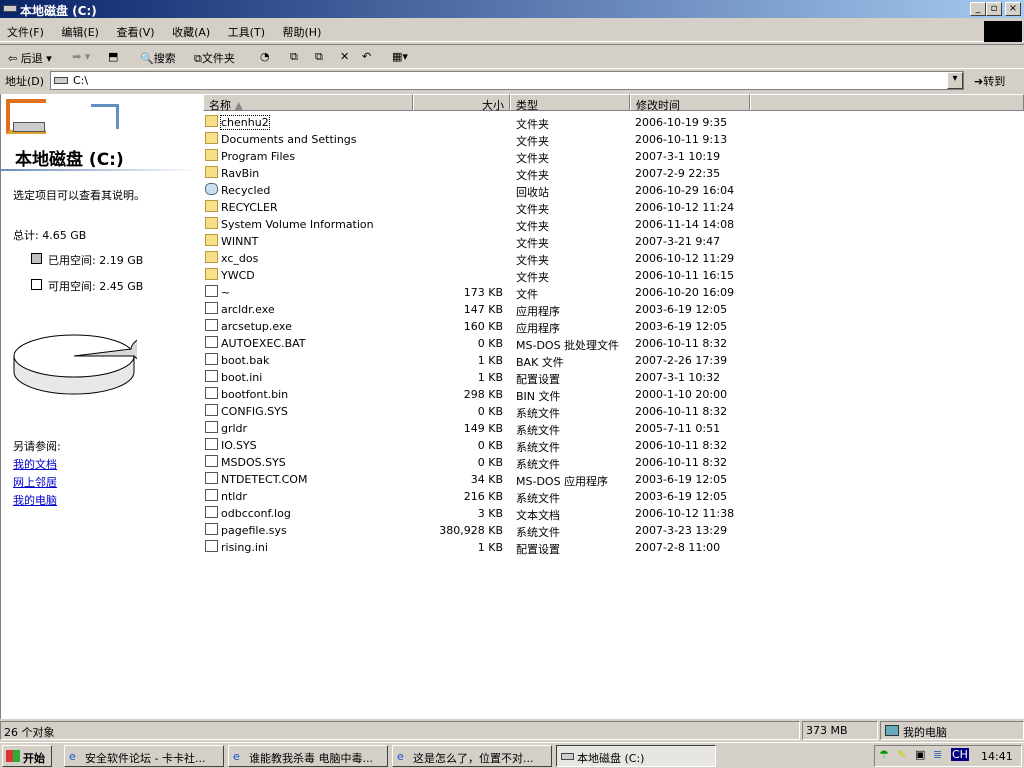 The height and width of the screenshot is (768, 1024). Describe the element at coordinates (681, 360) in the screenshot. I see `file-date: 2007-2-26 17:39` at that location.